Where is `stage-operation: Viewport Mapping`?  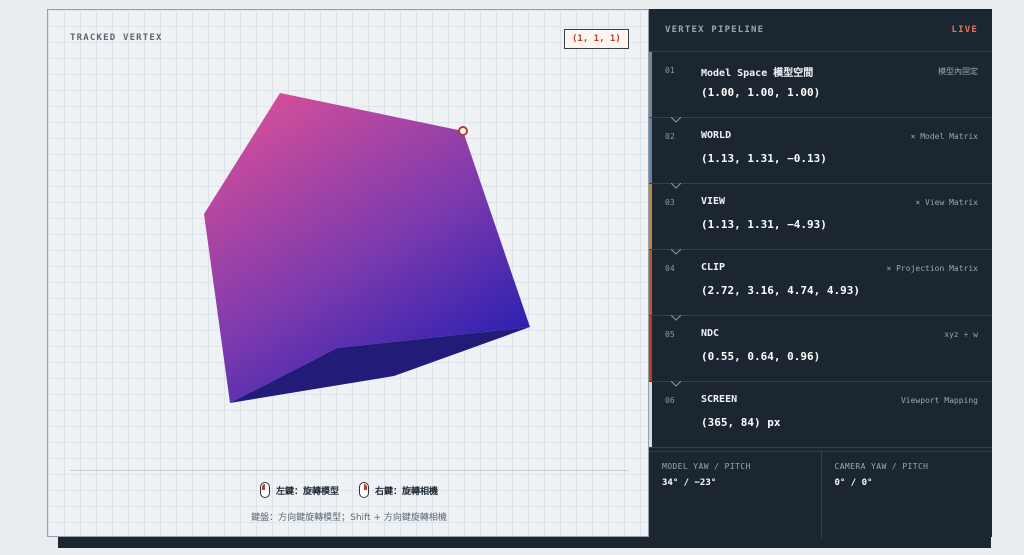
stage-operation: Viewport Mapping is located at coordinates (939, 400).